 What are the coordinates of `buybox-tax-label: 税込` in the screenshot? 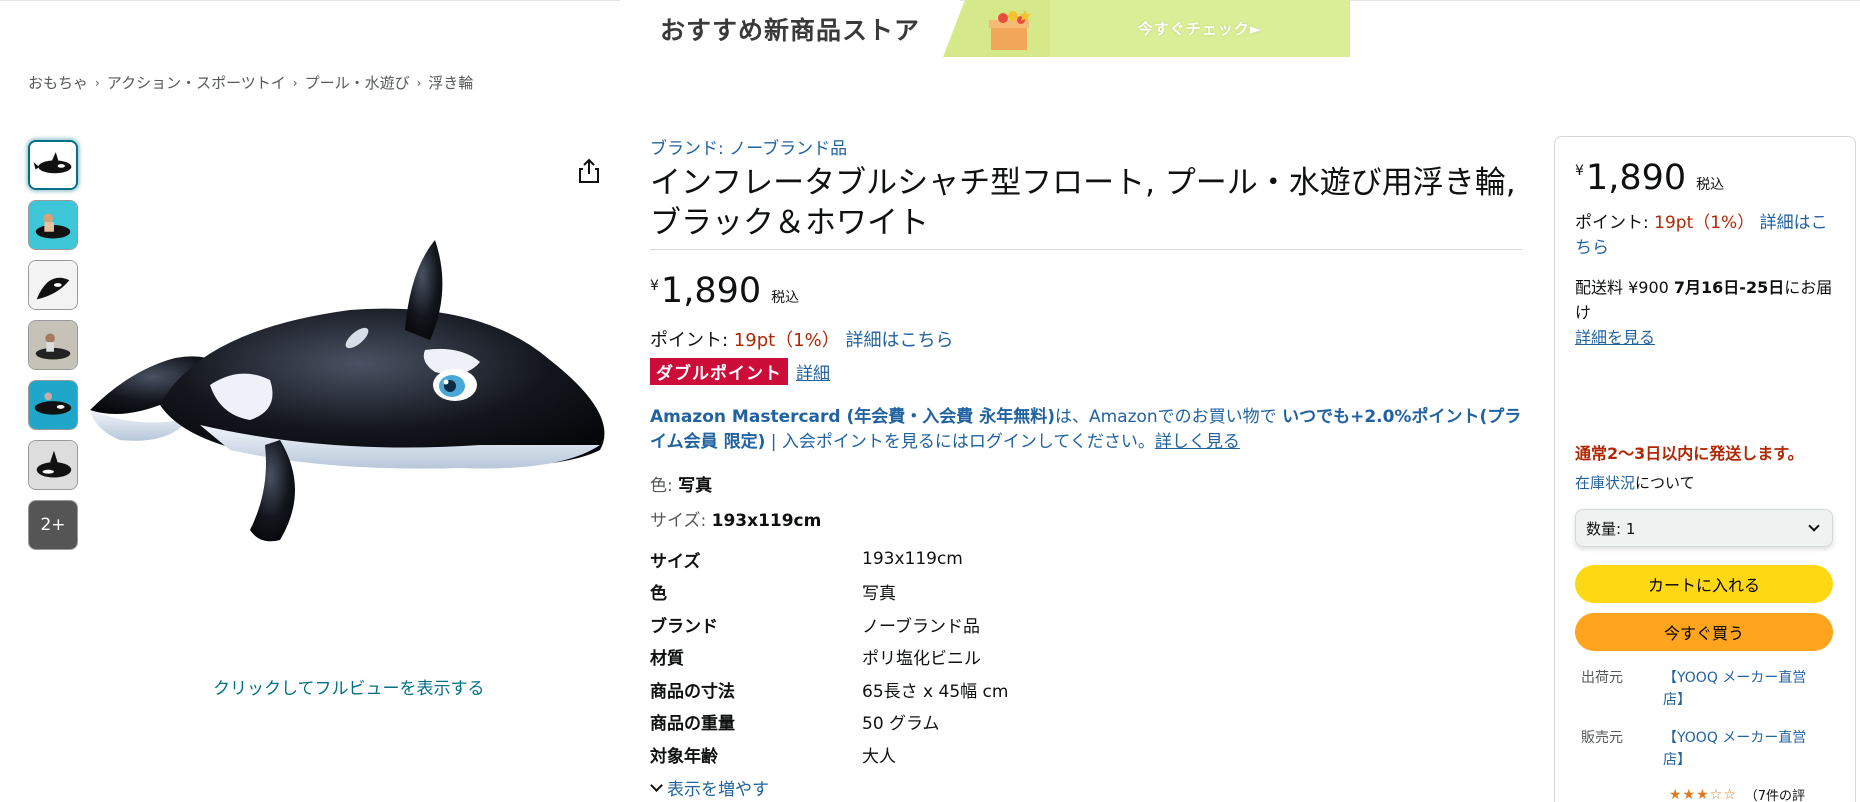 It's located at (1710, 185).